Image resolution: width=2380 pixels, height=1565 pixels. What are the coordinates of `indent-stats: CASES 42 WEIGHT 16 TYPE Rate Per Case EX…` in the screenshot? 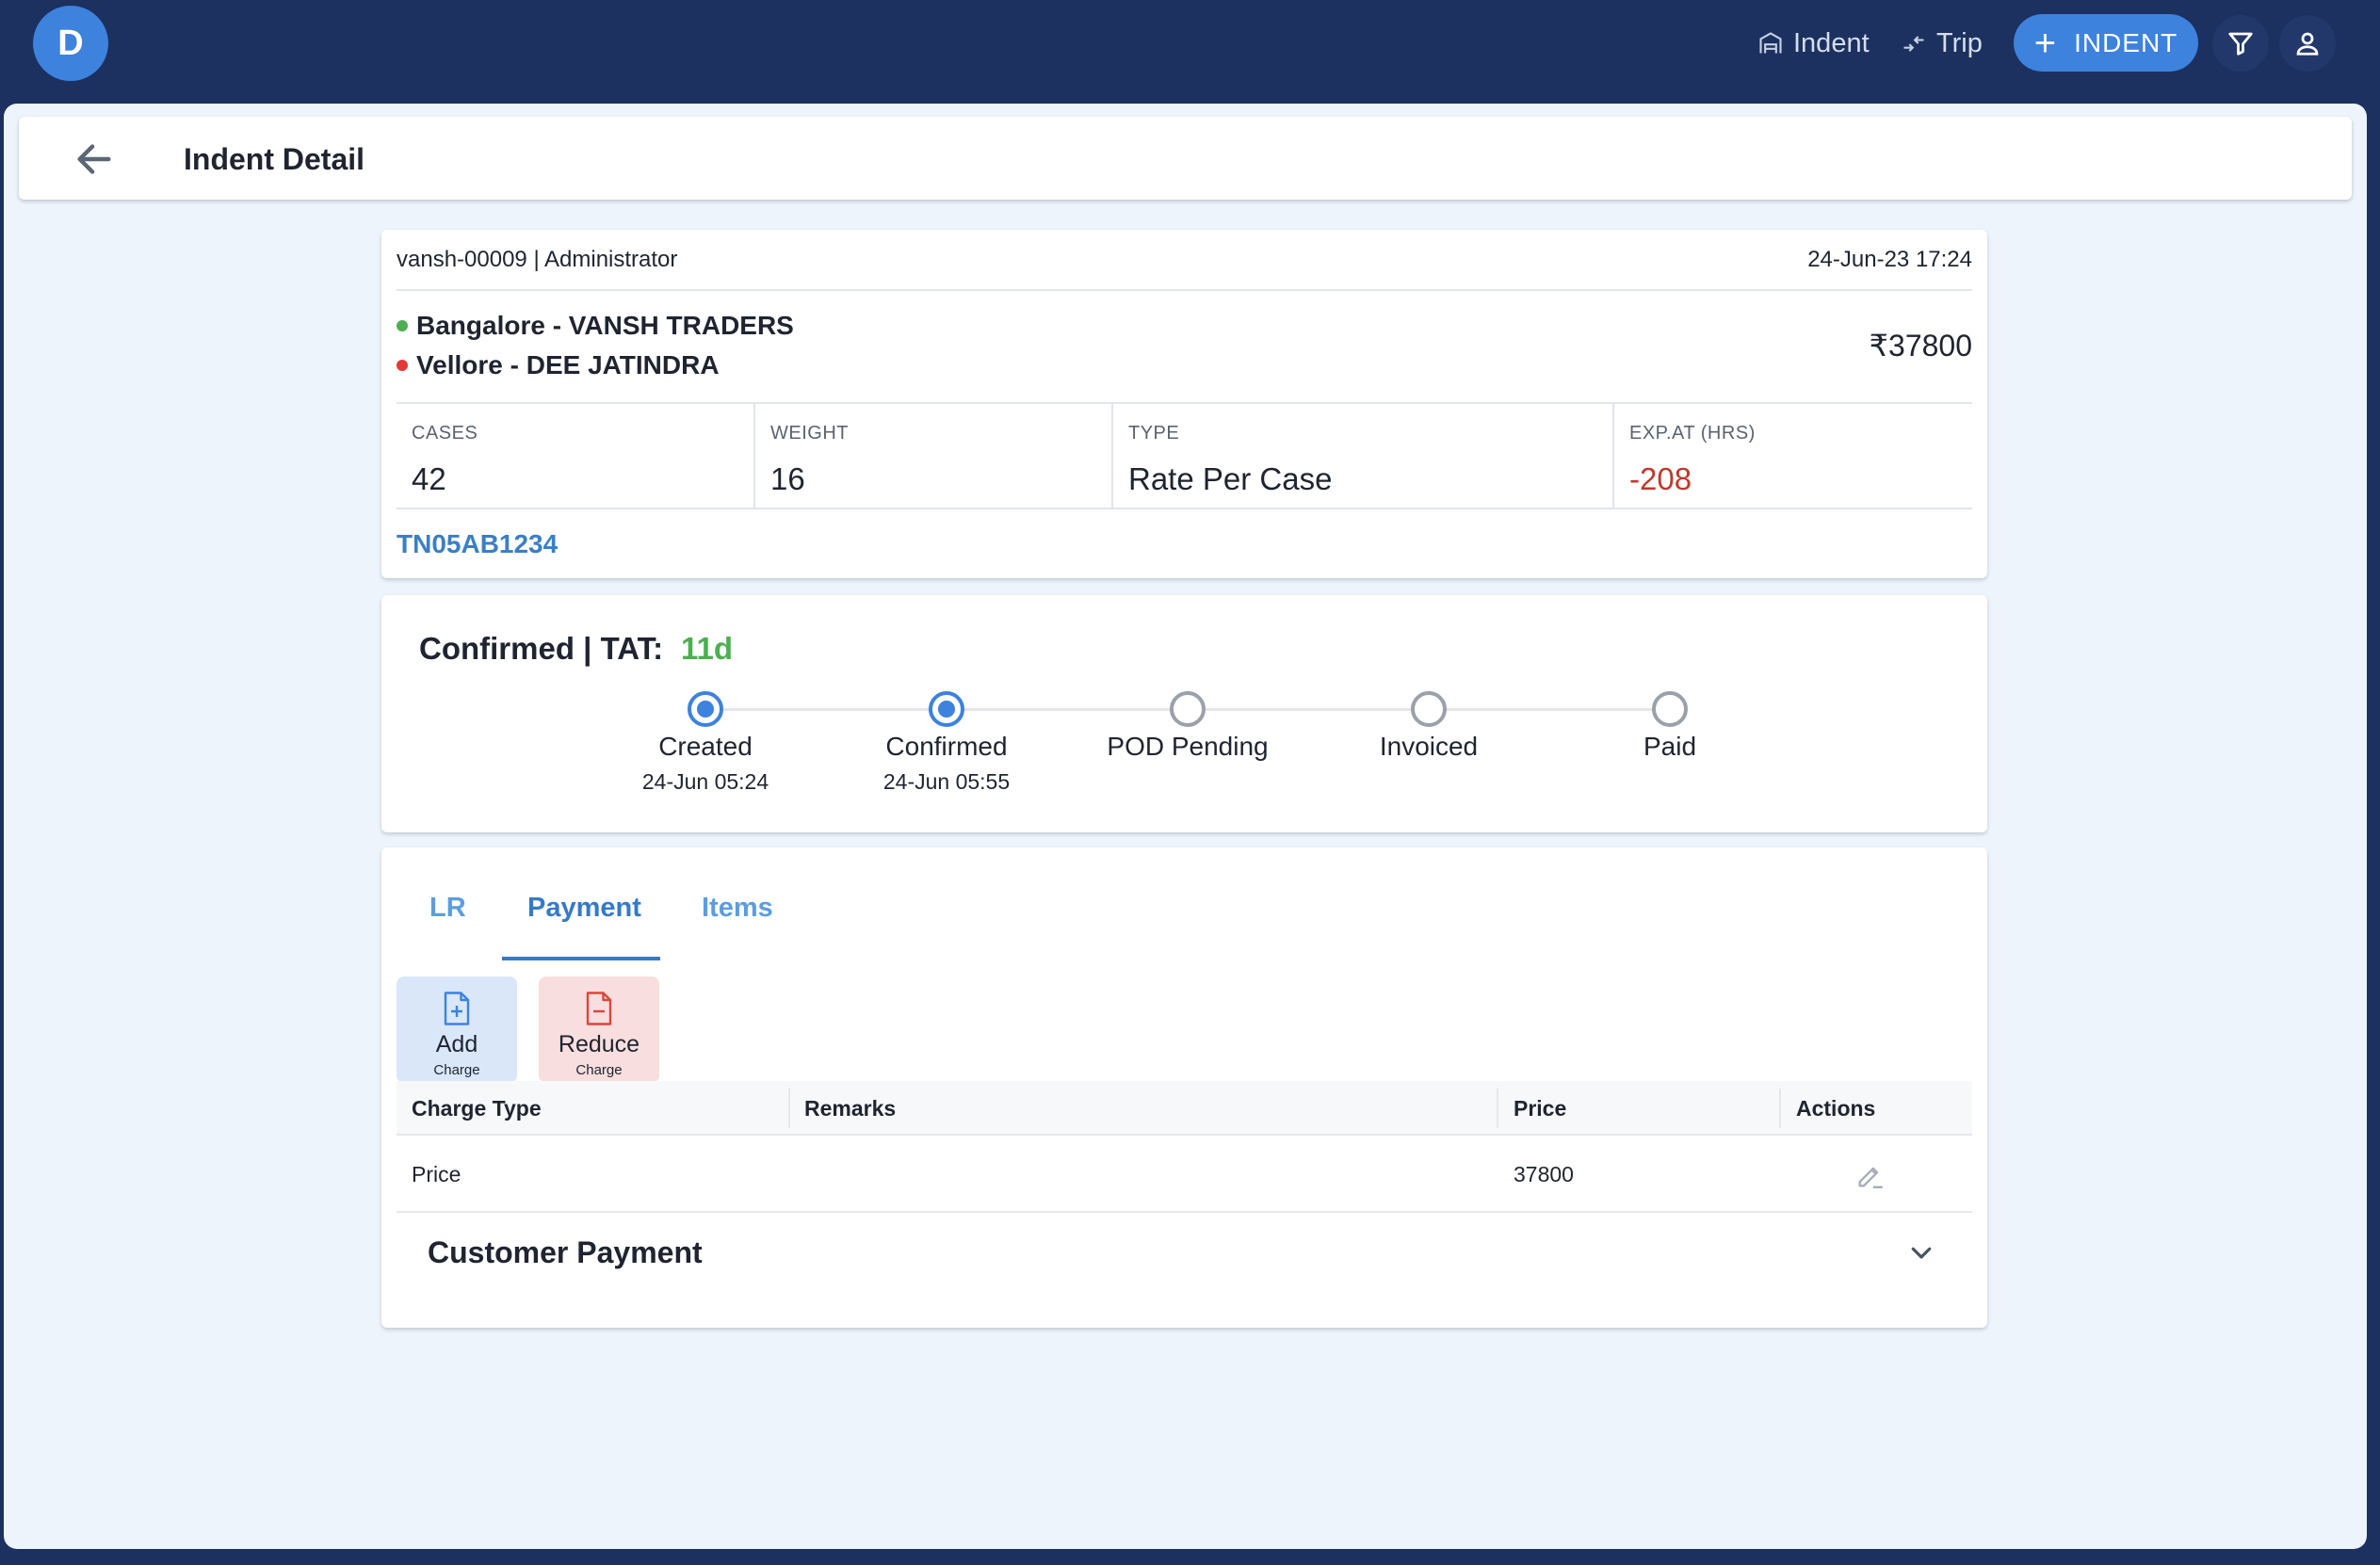 It's located at (1184, 455).